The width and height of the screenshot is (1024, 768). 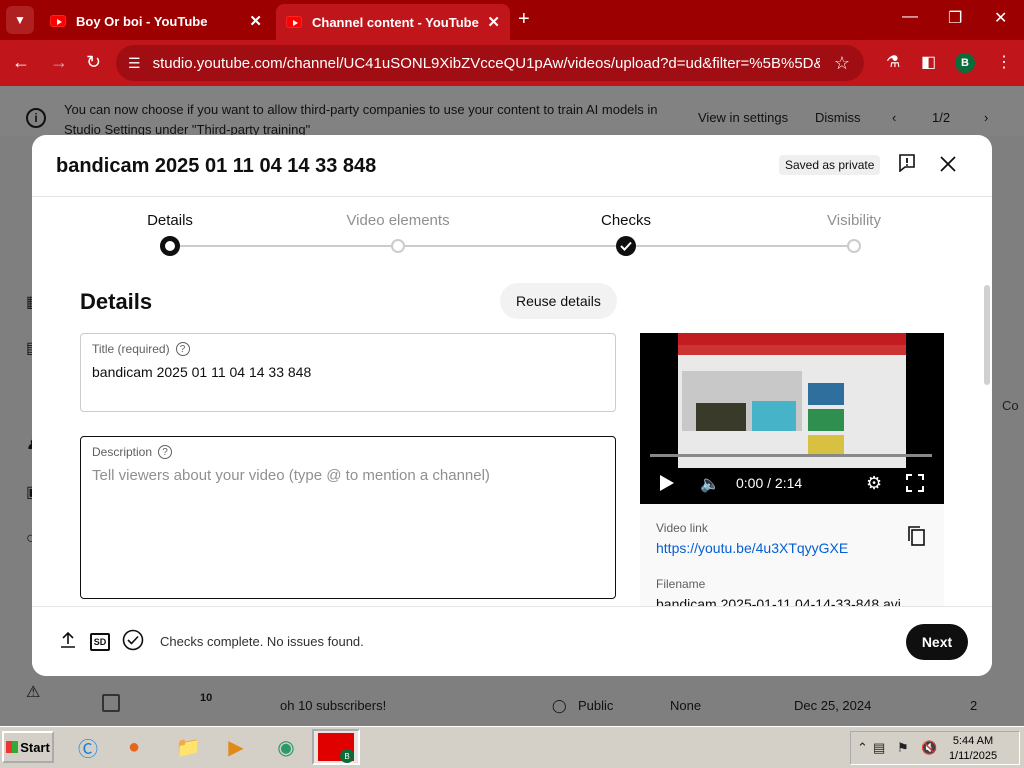 What do you see at coordinates (116, 301) in the screenshot?
I see `section-heading: Details` at bounding box center [116, 301].